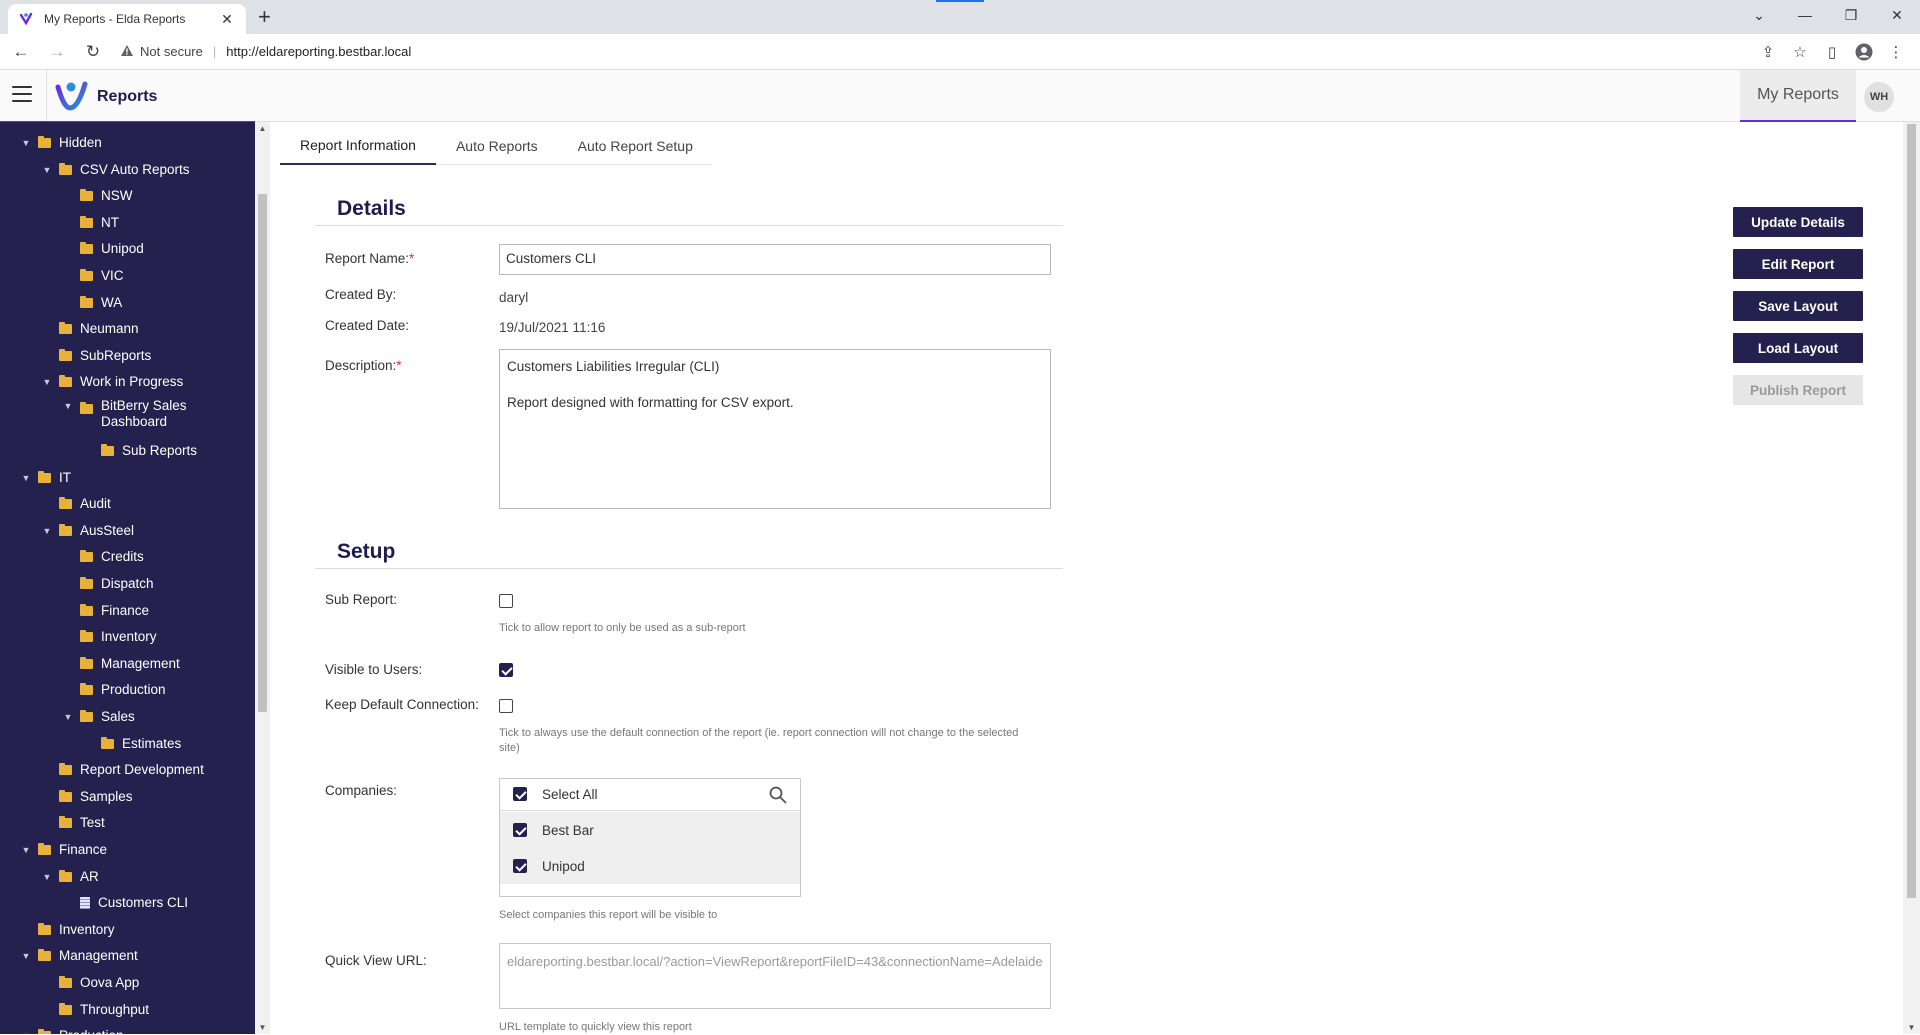 The image size is (1920, 1035). I want to click on main-scrollbar: ▼, so click(1911, 578).